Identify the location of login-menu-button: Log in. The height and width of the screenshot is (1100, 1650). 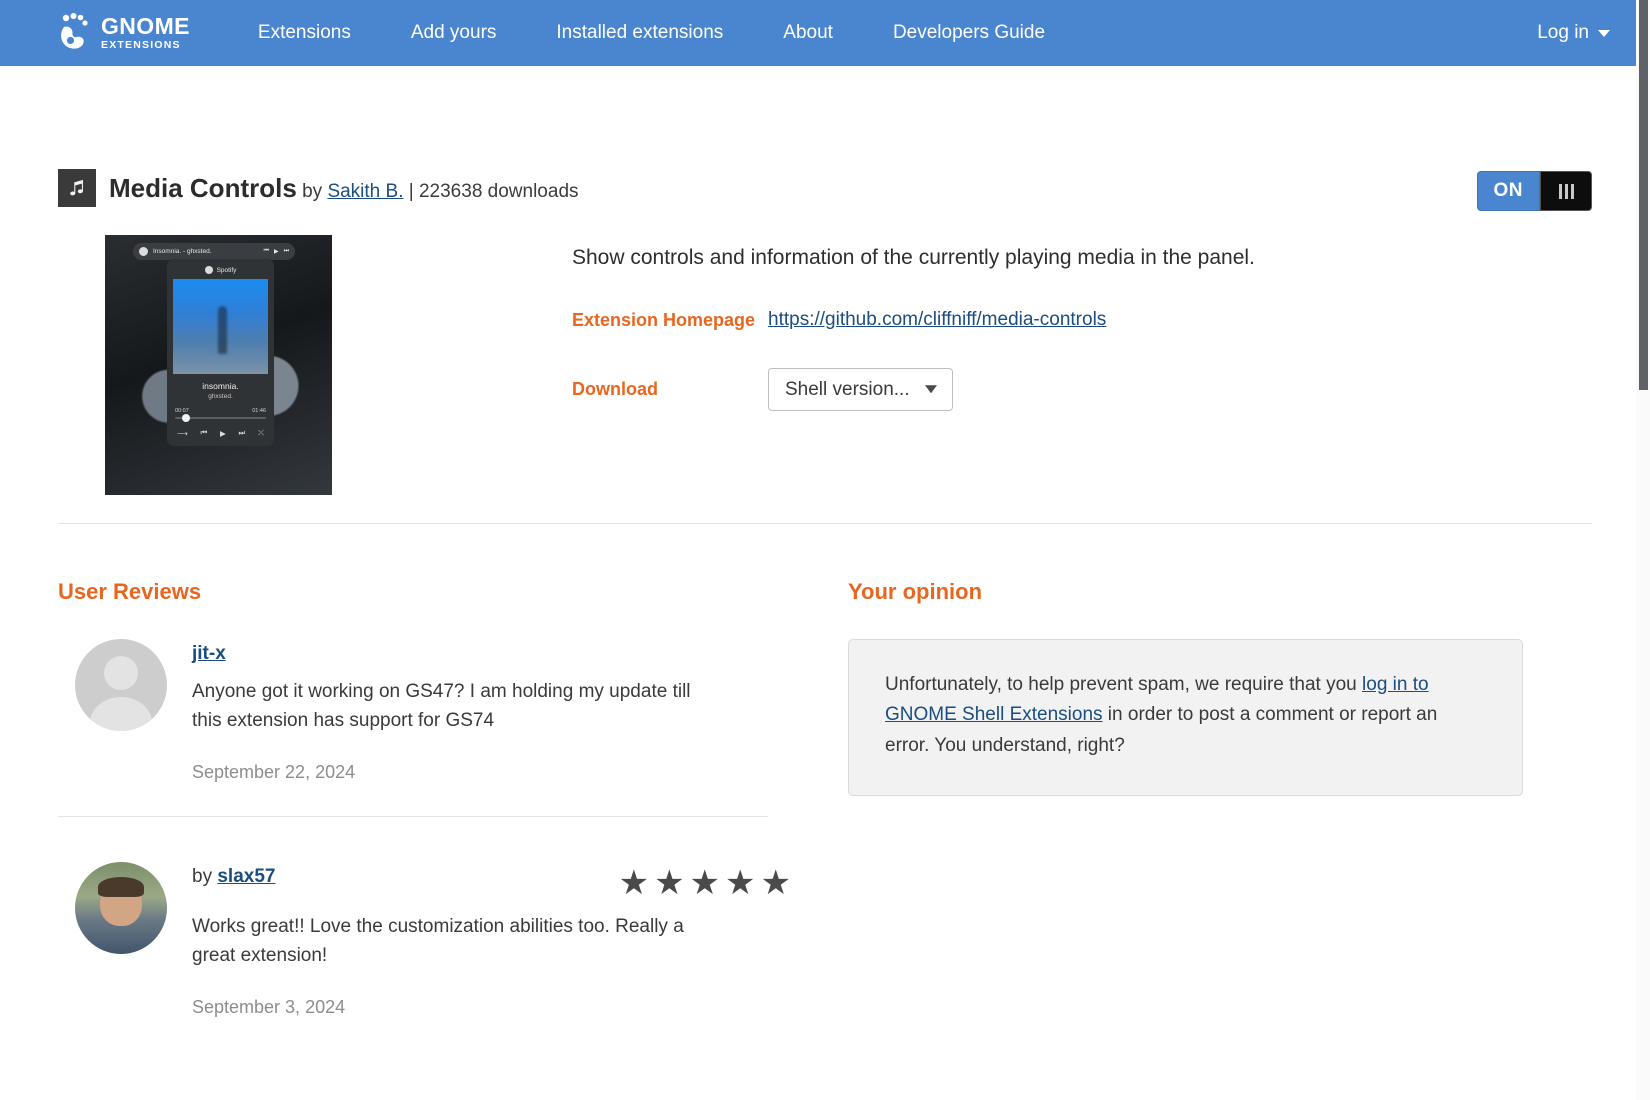
(1573, 33).